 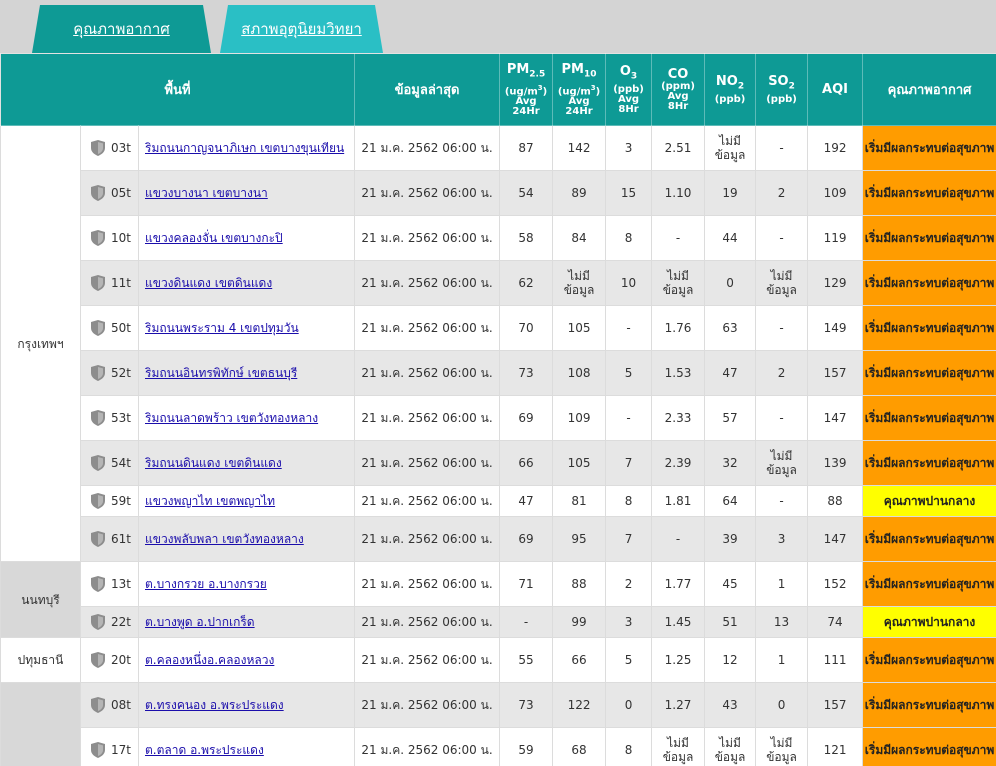 I want to click on pm10-value: 84, so click(x=579, y=238).